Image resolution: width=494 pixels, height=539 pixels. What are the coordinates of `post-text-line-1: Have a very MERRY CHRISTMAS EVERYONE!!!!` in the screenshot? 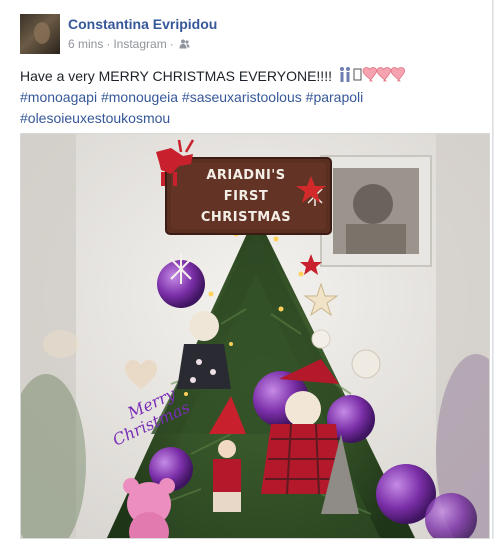 It's located at (250, 76).